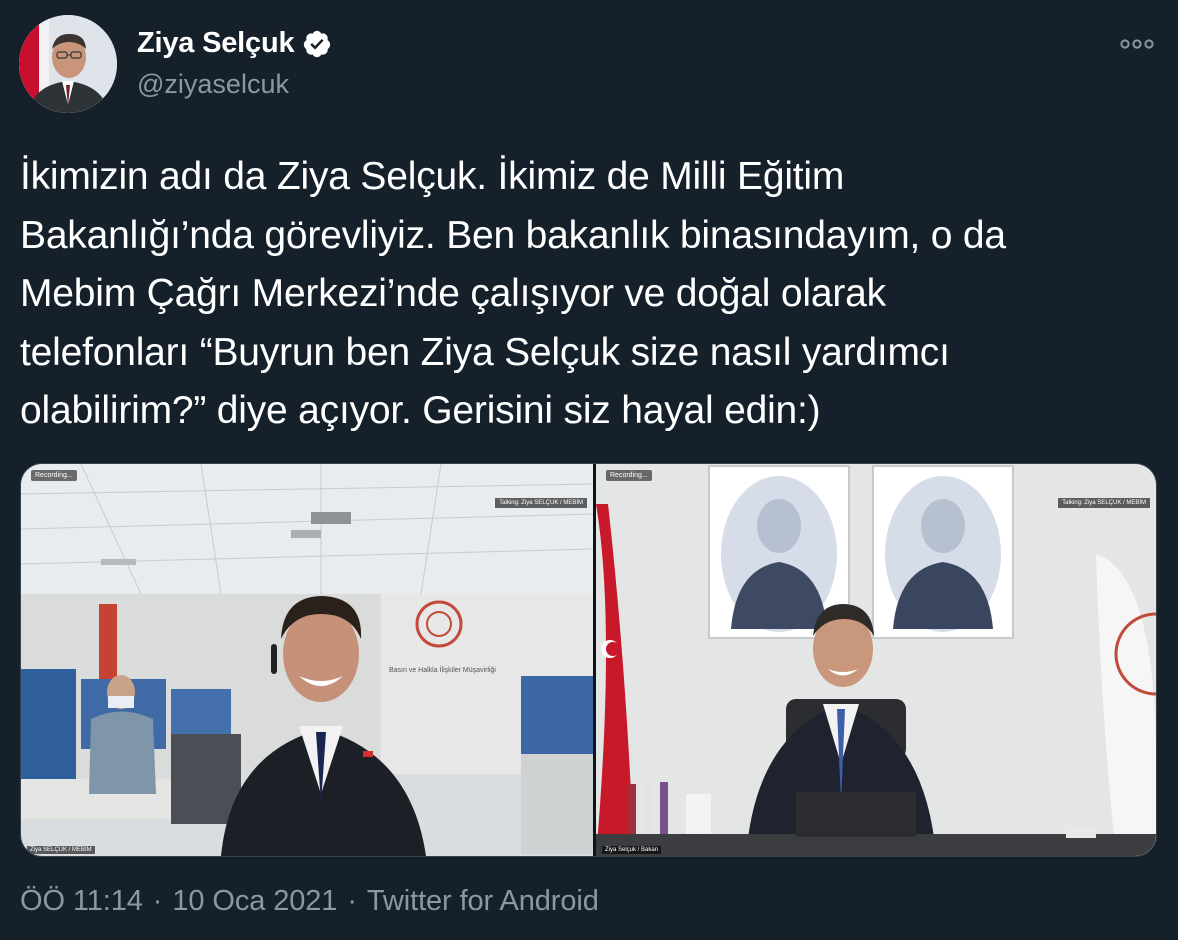 This screenshot has height=940, width=1178. What do you see at coordinates (213, 84) in the screenshot?
I see `user-handle: @ziyaselcuk` at bounding box center [213, 84].